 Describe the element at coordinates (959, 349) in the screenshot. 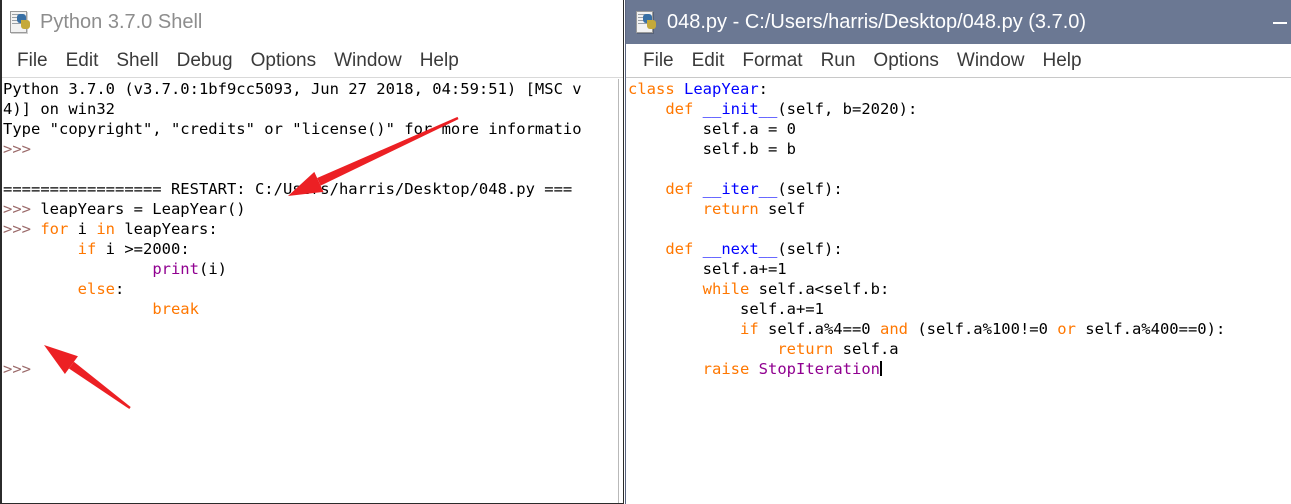

I see `editor-code-line: return self.a` at that location.